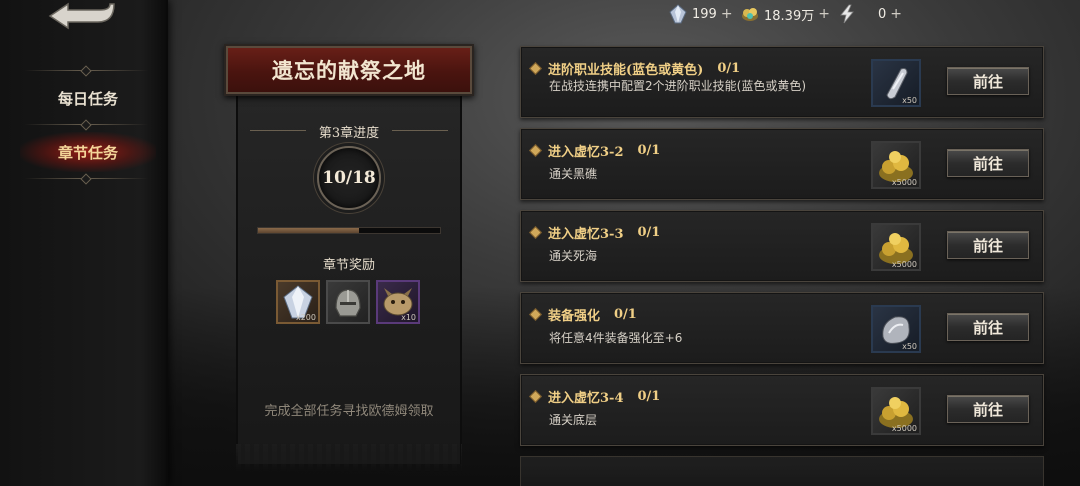  What do you see at coordinates (349, 458) in the screenshot?
I see `banner-fringe` at bounding box center [349, 458].